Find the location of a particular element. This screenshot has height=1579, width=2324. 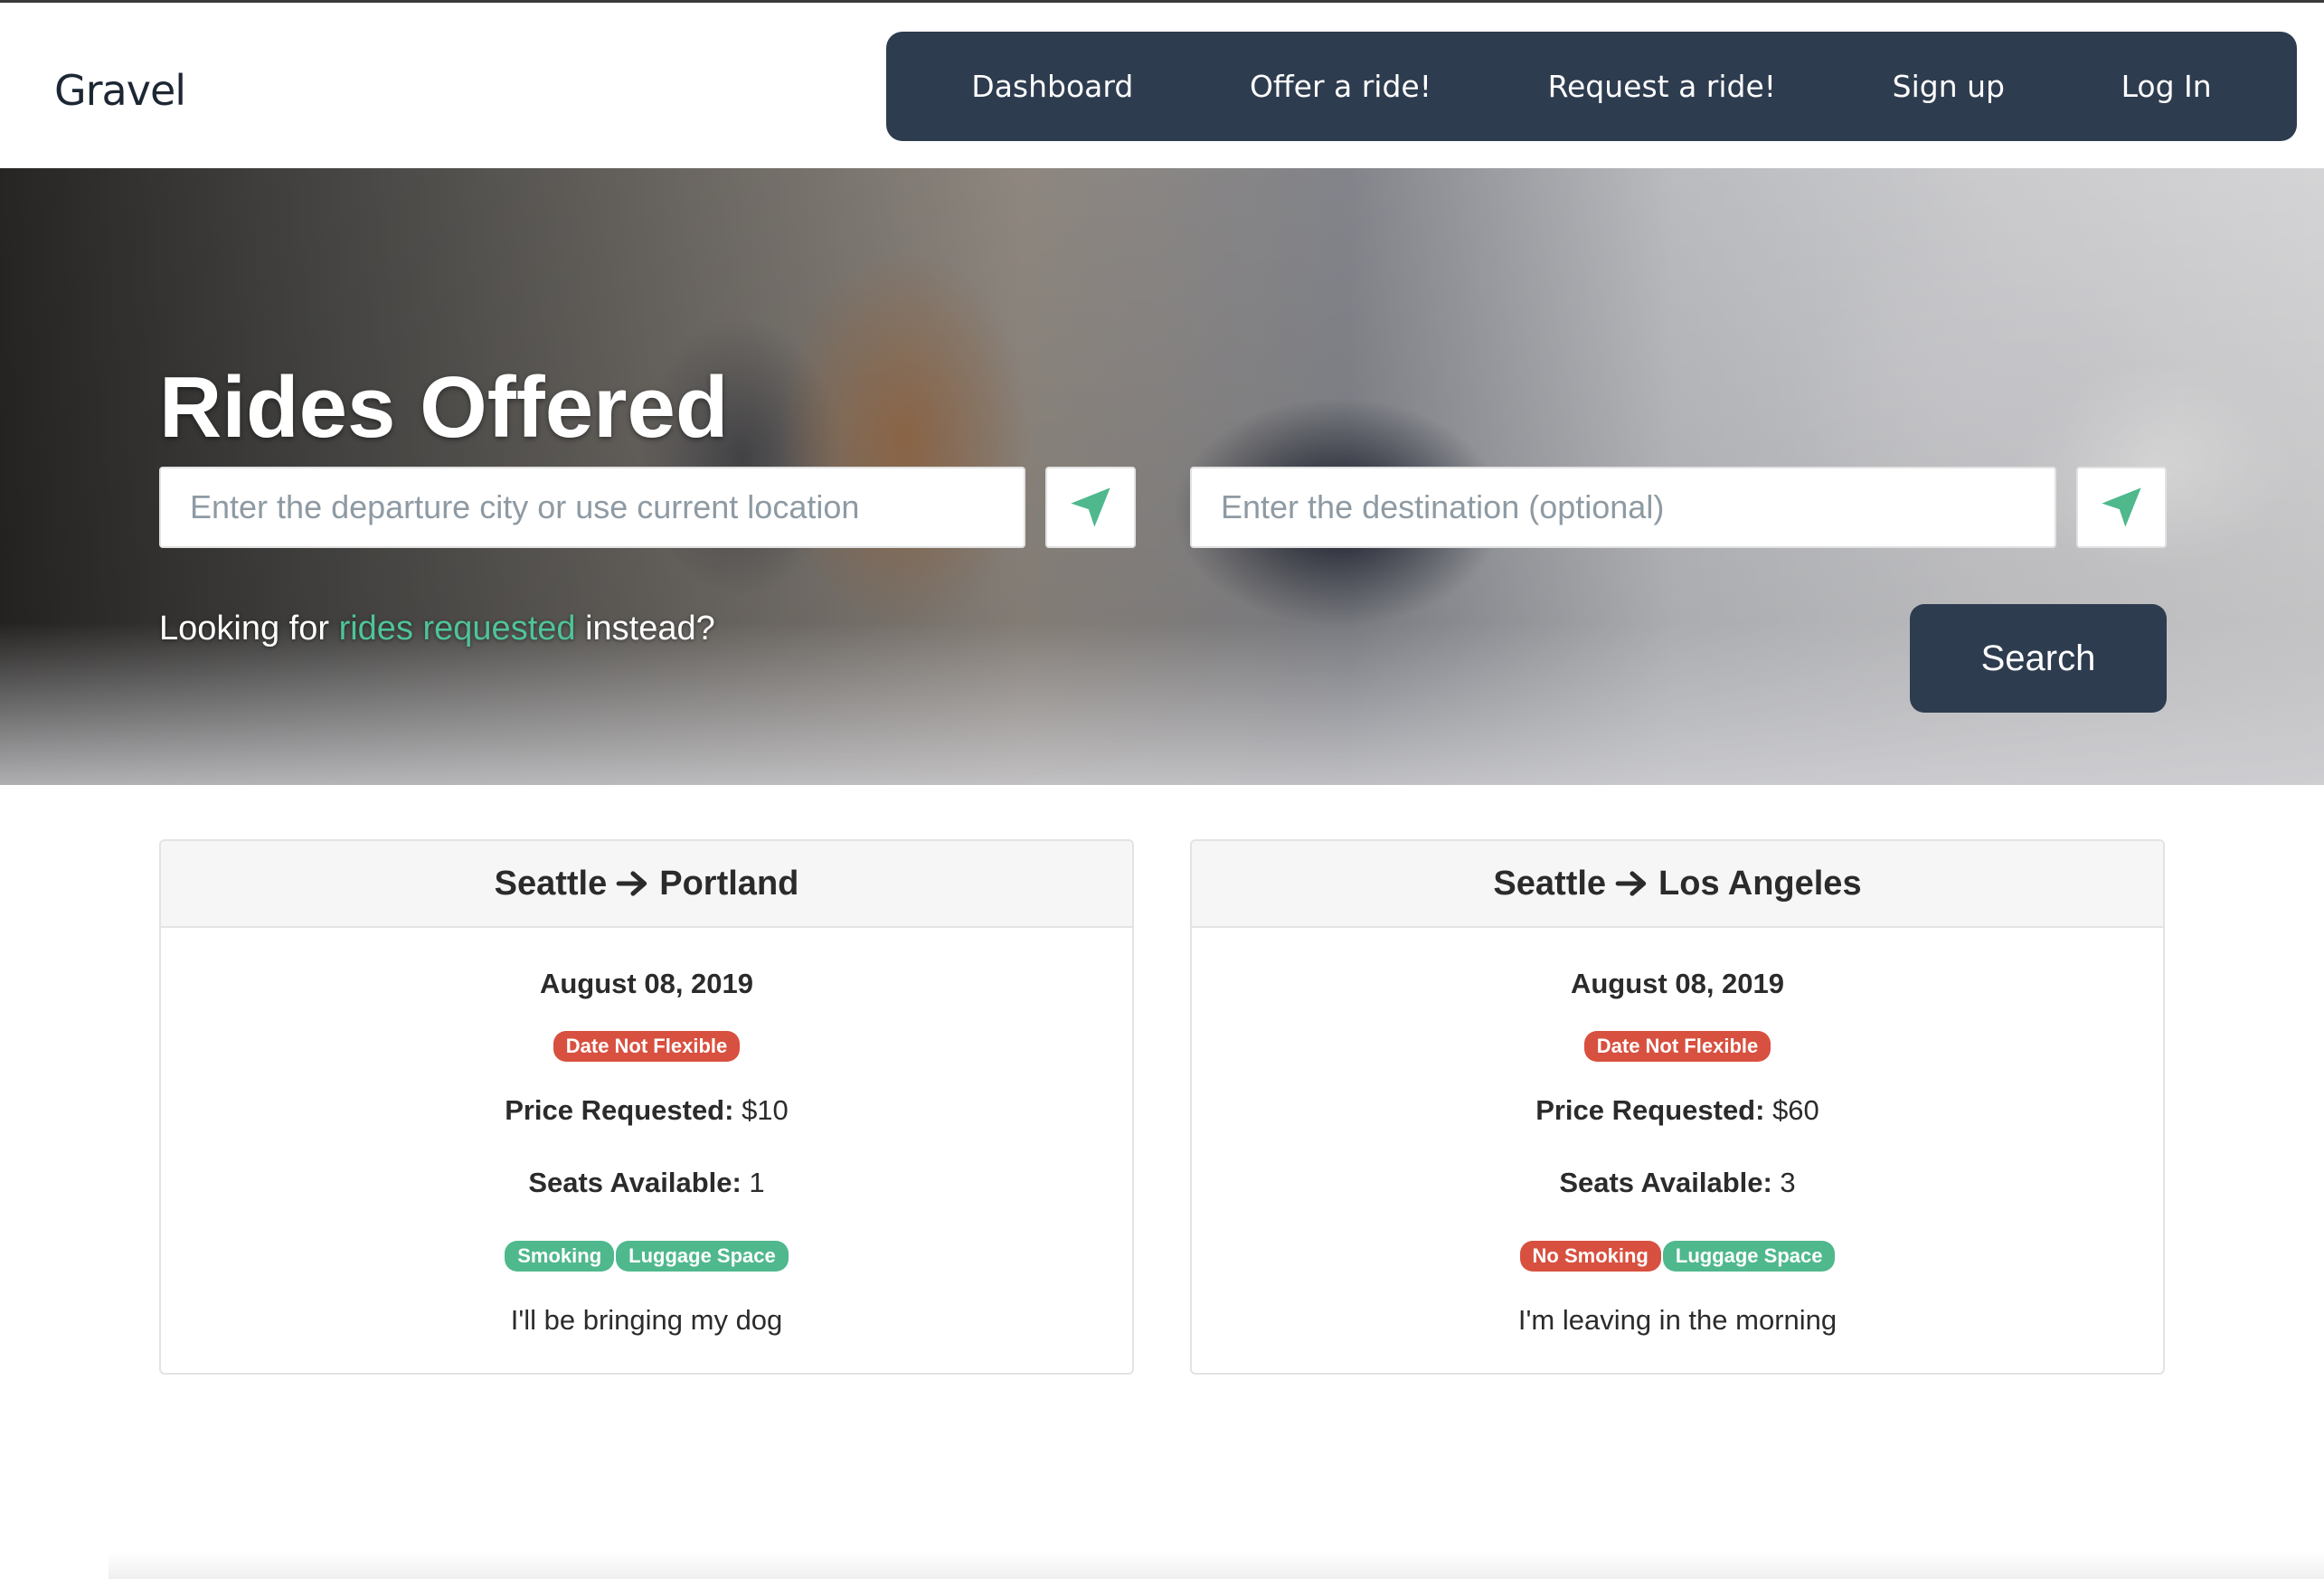

ride-note: I'll be bringing my dog is located at coordinates (647, 1320).